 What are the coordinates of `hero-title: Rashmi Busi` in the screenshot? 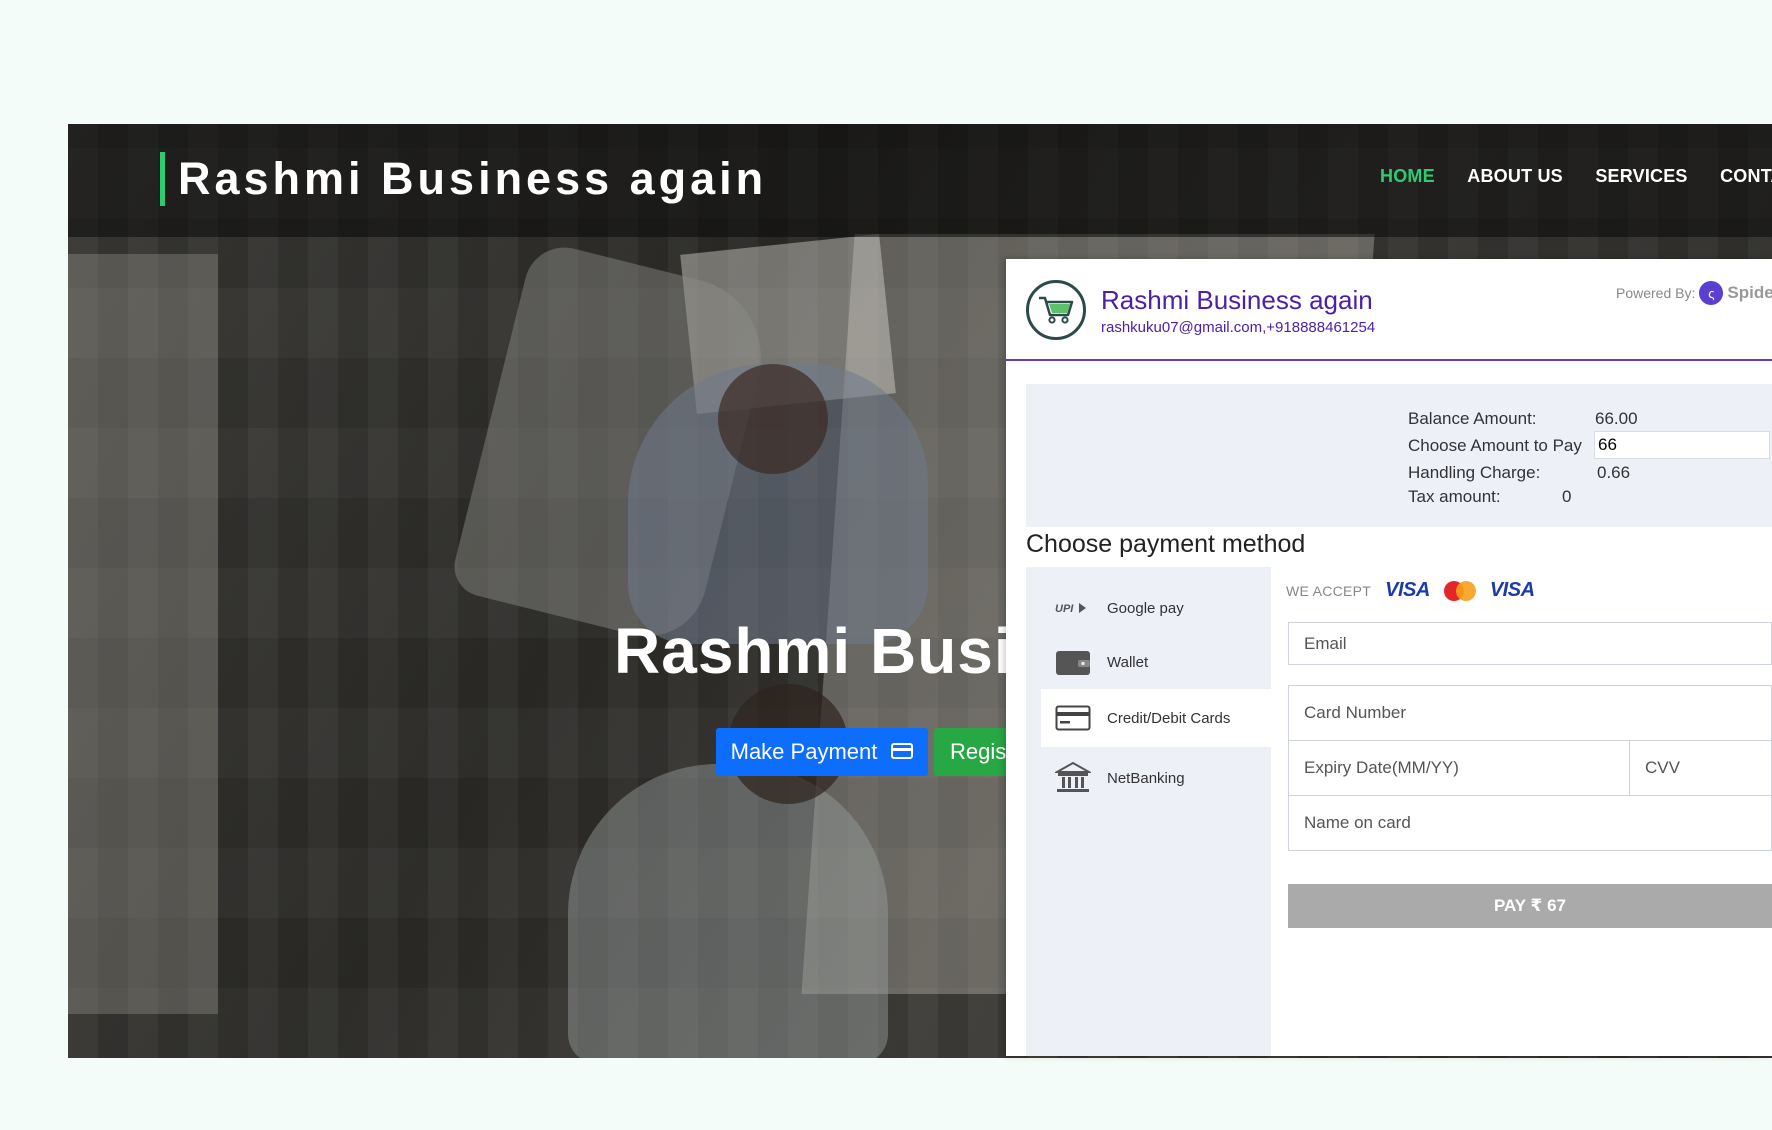 It's located at (813, 651).